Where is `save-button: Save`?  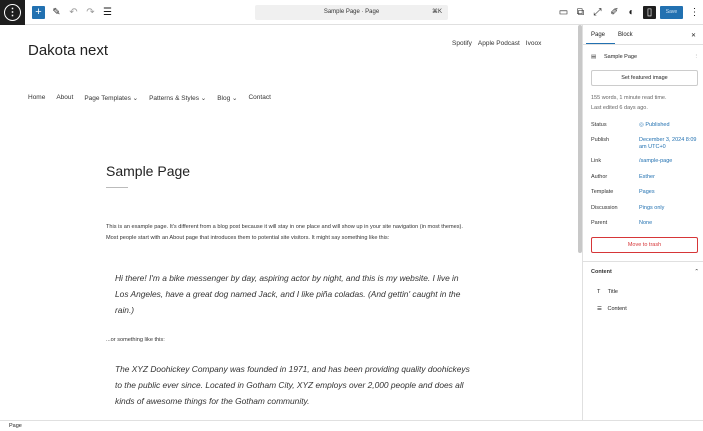 save-button: Save is located at coordinates (671, 12).